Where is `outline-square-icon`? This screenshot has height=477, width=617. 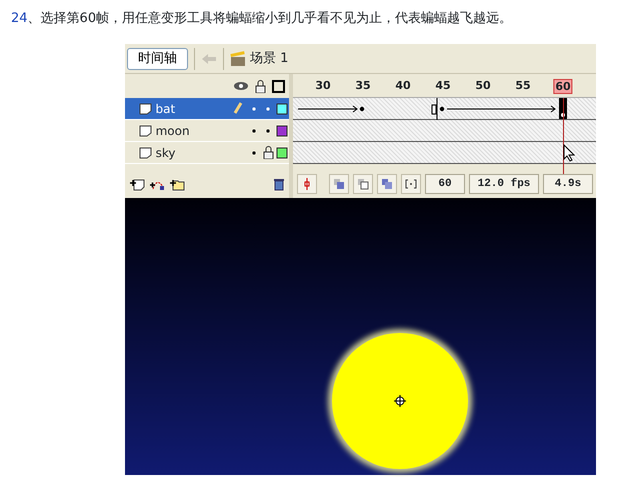
outline-square-icon is located at coordinates (278, 86).